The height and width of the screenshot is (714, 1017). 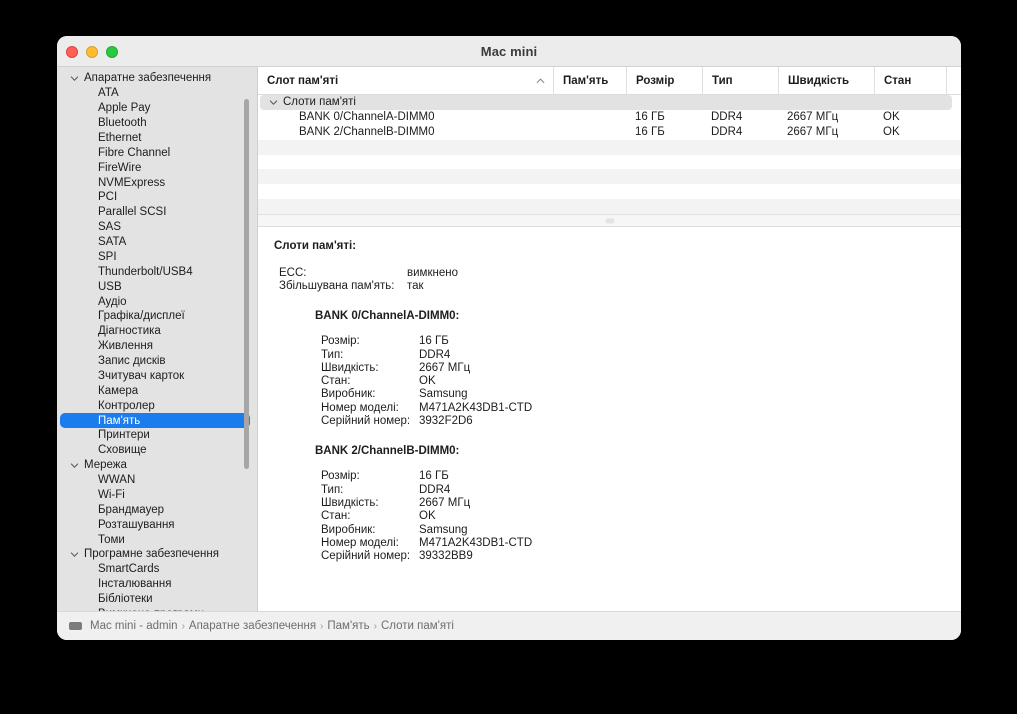 What do you see at coordinates (650, 132) in the screenshot?
I see `cell-size: 16 ГБ` at bounding box center [650, 132].